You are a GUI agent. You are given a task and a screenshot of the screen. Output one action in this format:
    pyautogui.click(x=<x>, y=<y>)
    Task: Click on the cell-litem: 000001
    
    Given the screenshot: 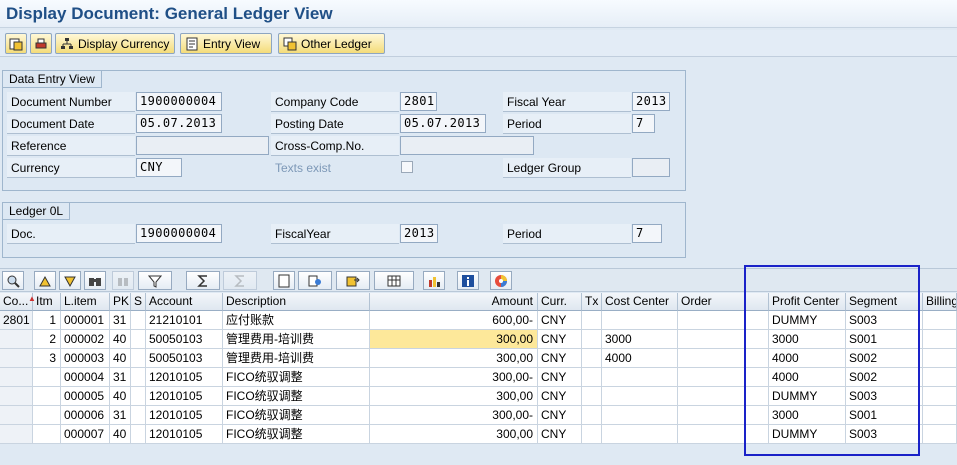 What is the action you would take?
    pyautogui.click(x=85, y=320)
    